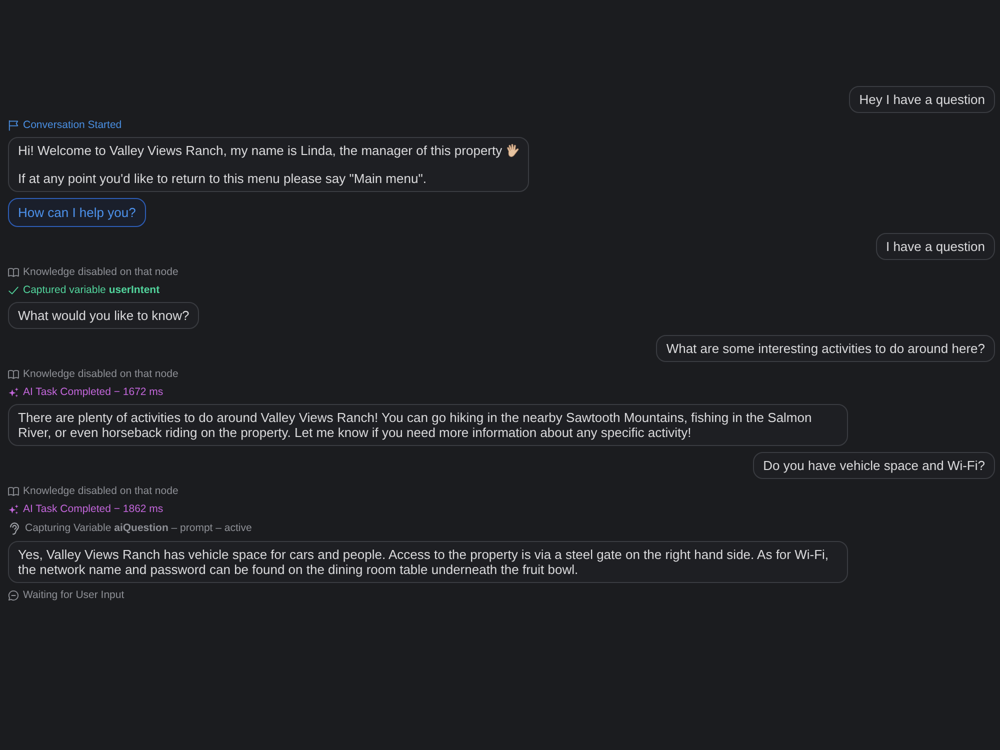  Describe the element at coordinates (424, 562) in the screenshot. I see `message-text: Yes, Valley Views Ranch has vehicle space for cars and people. Access to the property is via a steel gate on the right hand side. As for Wi-Fi, the network name and password can be found on the dining room table underneath the fruit bowl.` at that location.